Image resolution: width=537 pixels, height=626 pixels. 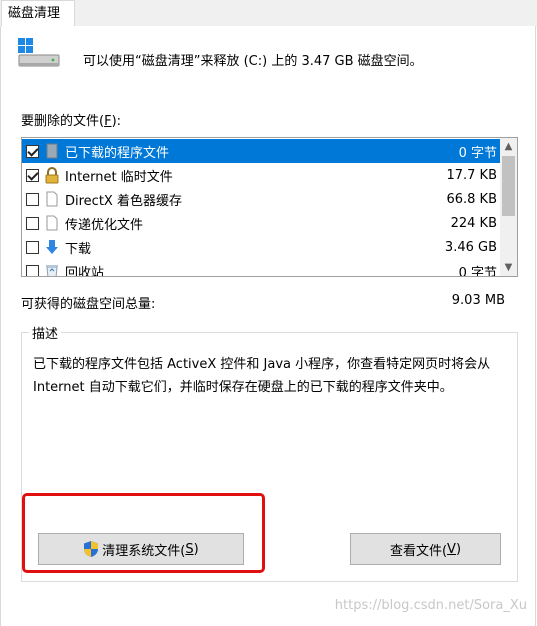 What do you see at coordinates (425, 549) in the screenshot?
I see `view-files-button: 查看文件(V)` at bounding box center [425, 549].